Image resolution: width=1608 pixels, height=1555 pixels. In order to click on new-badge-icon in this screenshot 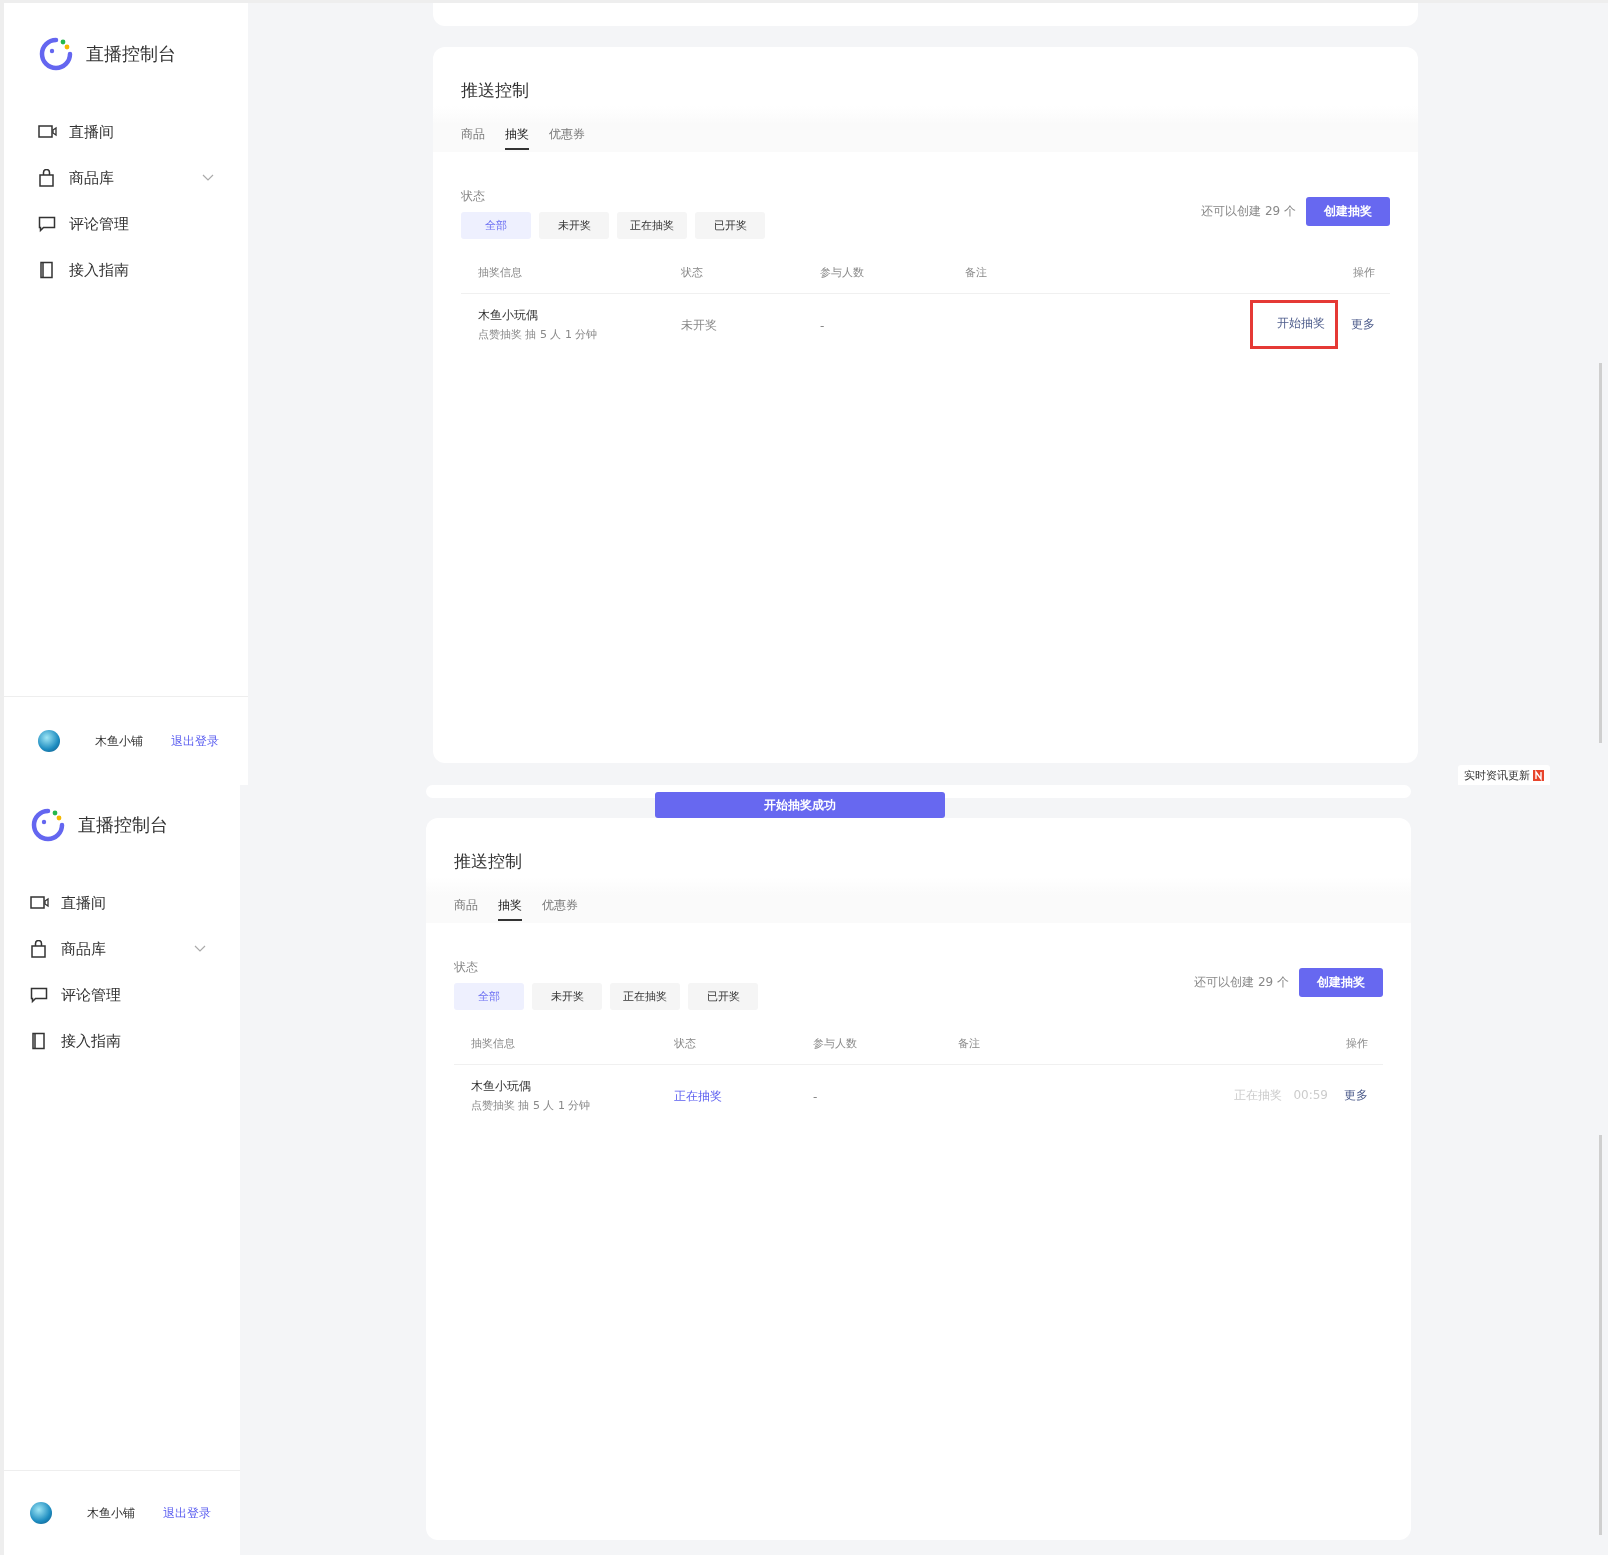, I will do `click(1538, 775)`.